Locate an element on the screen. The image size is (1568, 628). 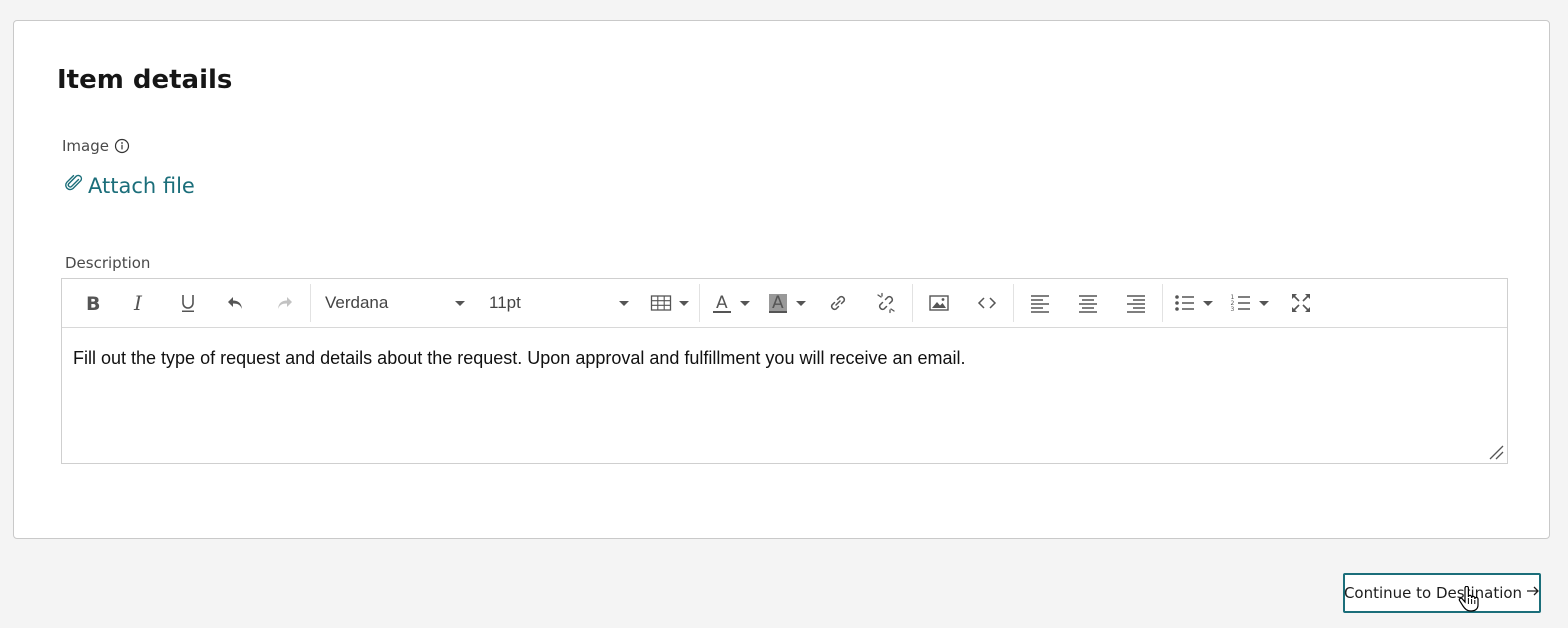
background-color-button: A is located at coordinates (786, 303).